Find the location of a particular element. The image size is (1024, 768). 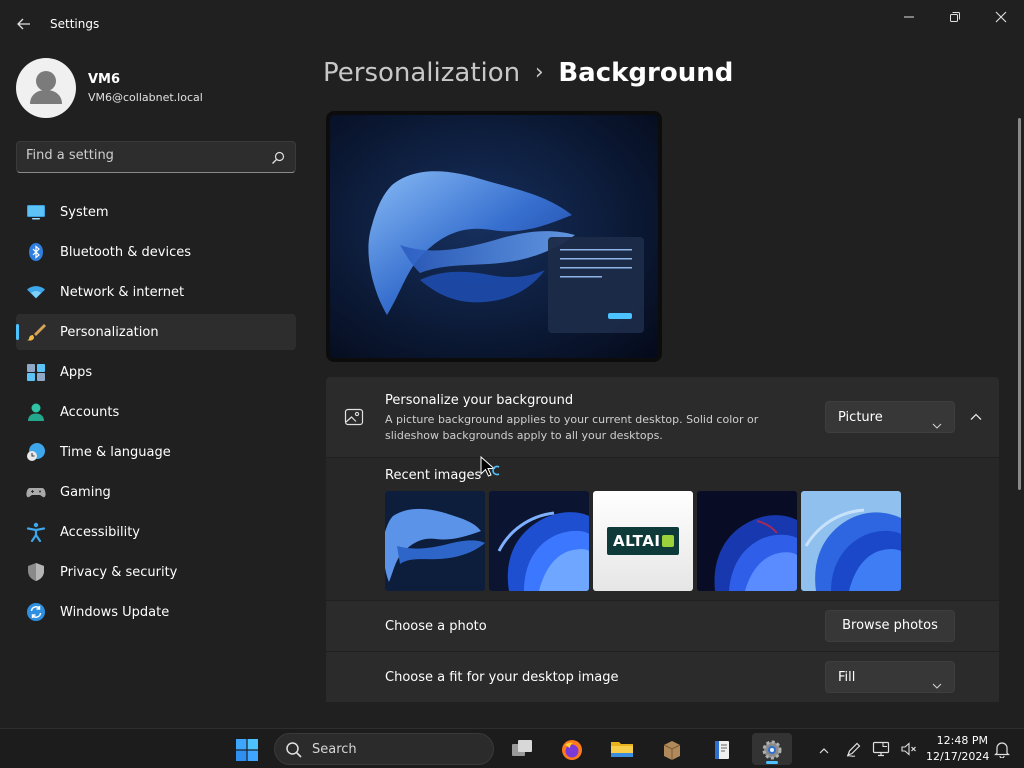

sidebar-item-label: Windows Update is located at coordinates (115, 612).